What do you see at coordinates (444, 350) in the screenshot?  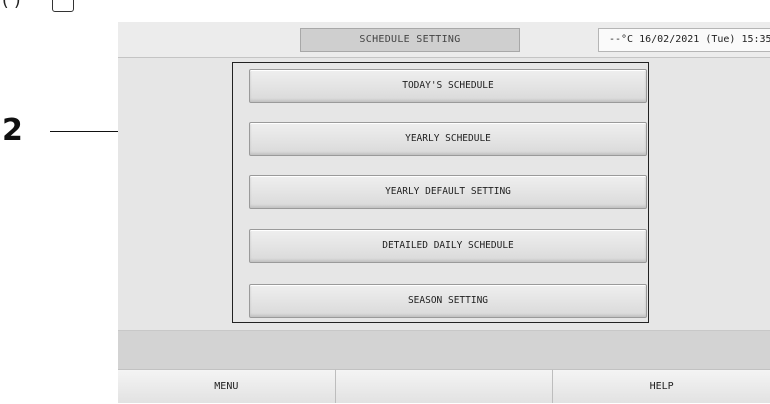 I see `message-band` at bounding box center [444, 350].